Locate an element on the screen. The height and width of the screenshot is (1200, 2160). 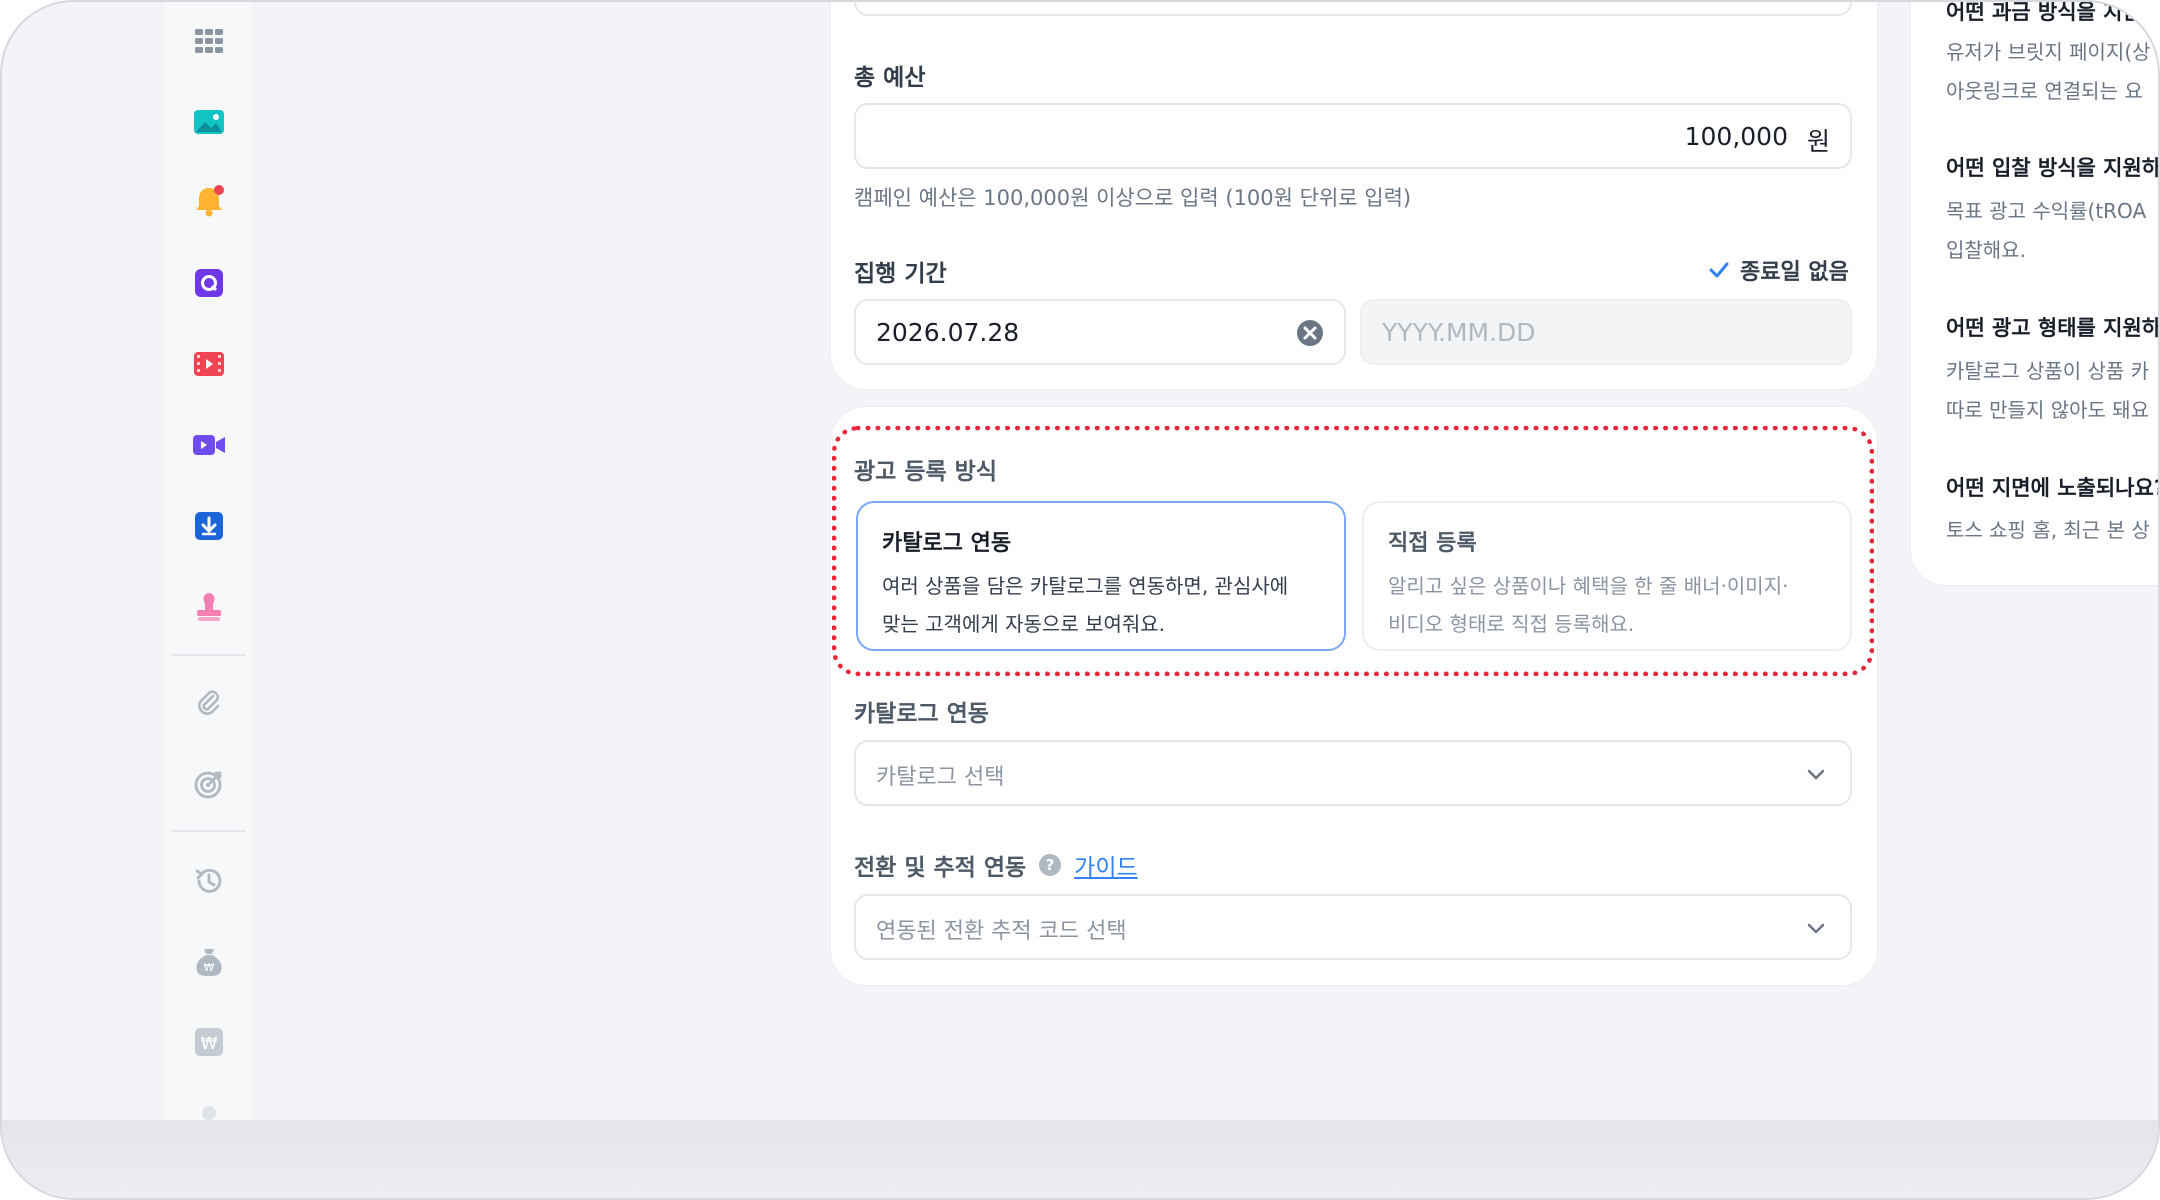
budget-label: 총 예산 is located at coordinates (890, 78).